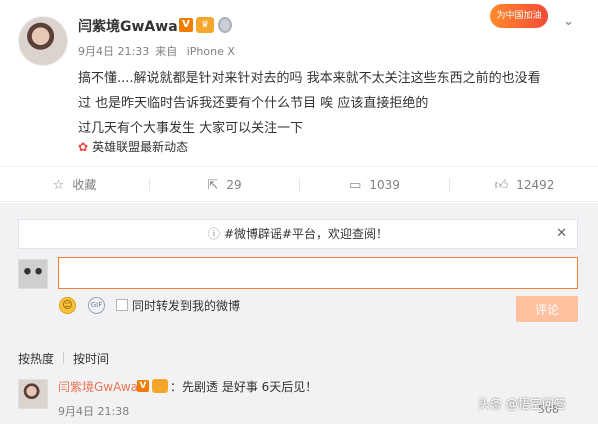 The image size is (598, 424). I want to click on comment-time: 9月4日 21:38, so click(94, 411).